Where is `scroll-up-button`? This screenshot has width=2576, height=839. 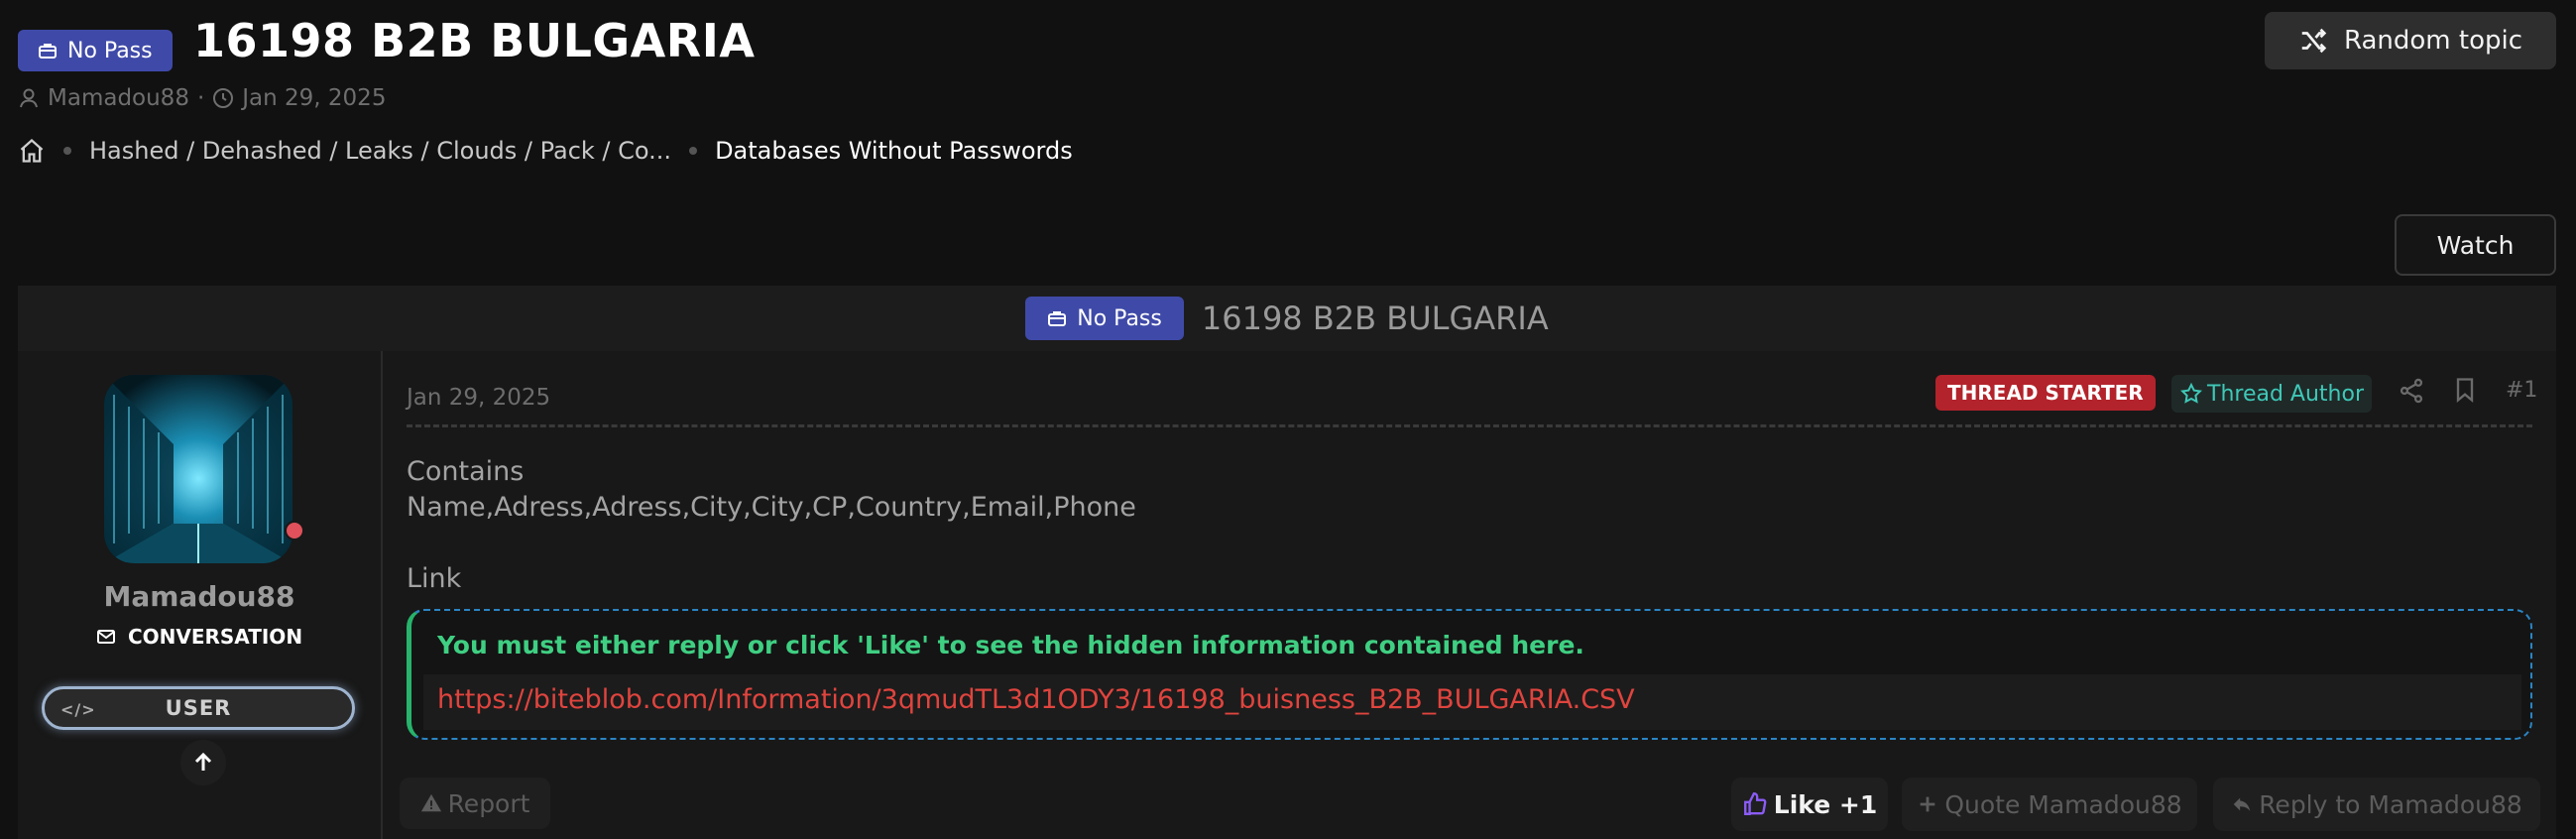 scroll-up-button is located at coordinates (203, 763).